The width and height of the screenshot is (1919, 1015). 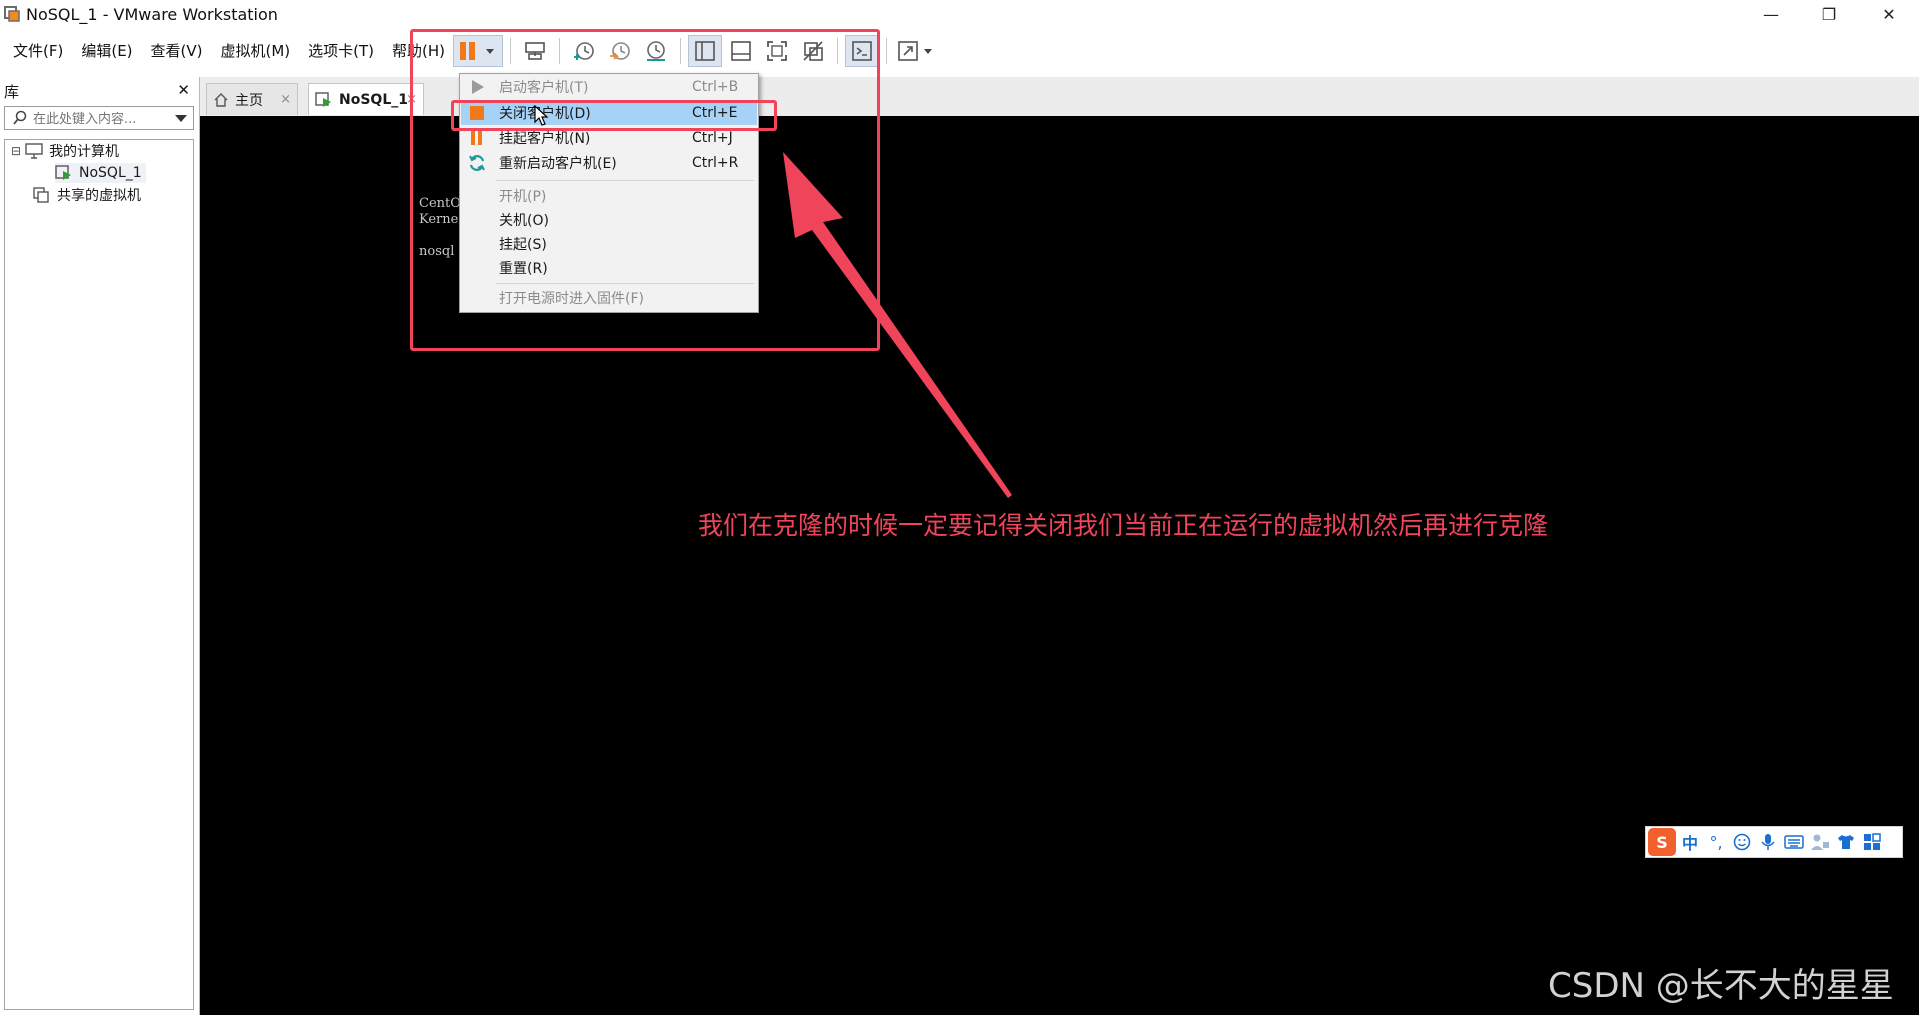 I want to click on toolbar-separator, so click(x=886, y=51).